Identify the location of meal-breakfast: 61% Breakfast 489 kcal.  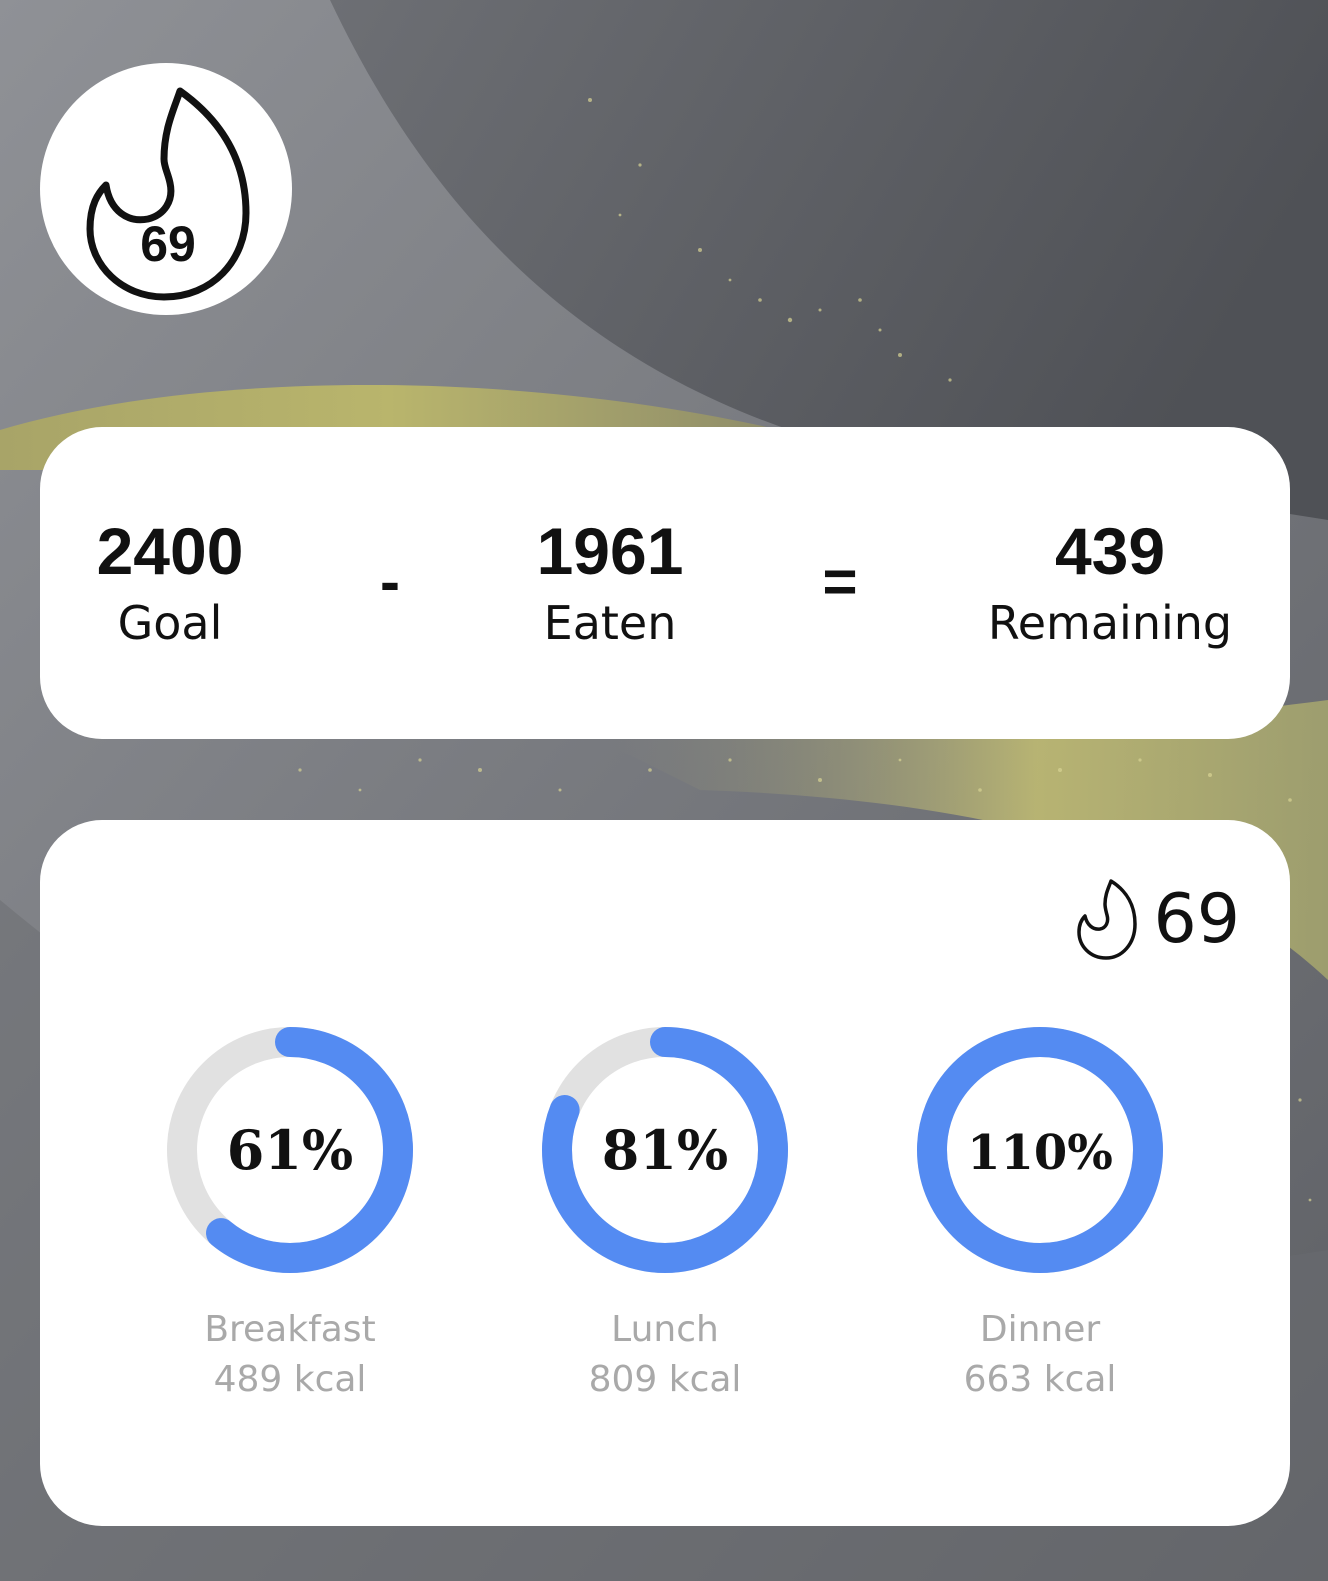
(290, 1215).